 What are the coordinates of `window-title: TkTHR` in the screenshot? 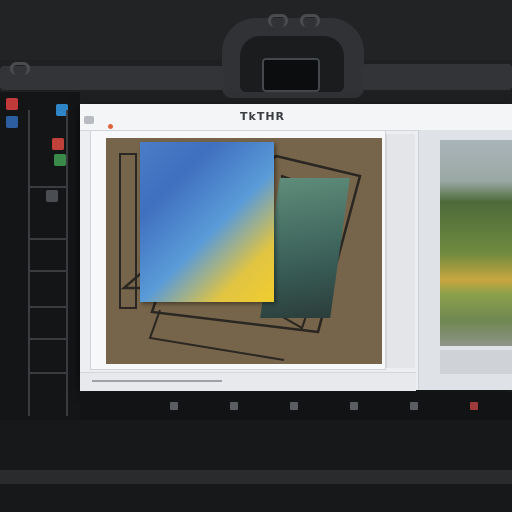 It's located at (262, 116).